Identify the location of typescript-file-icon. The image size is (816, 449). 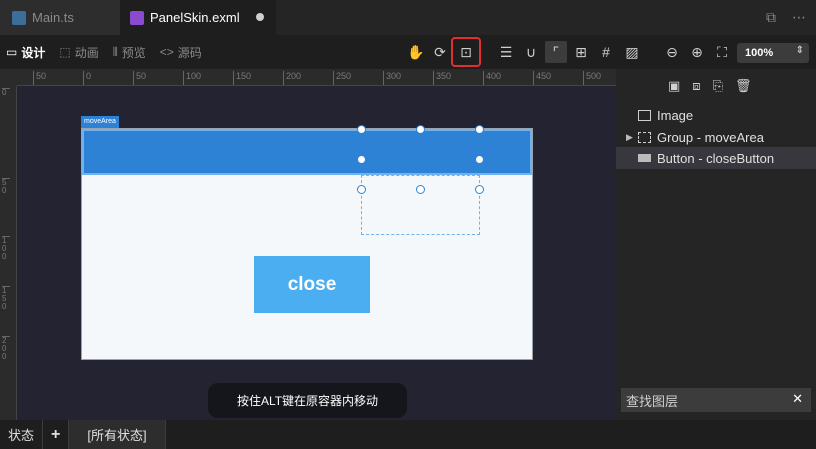
(19, 17).